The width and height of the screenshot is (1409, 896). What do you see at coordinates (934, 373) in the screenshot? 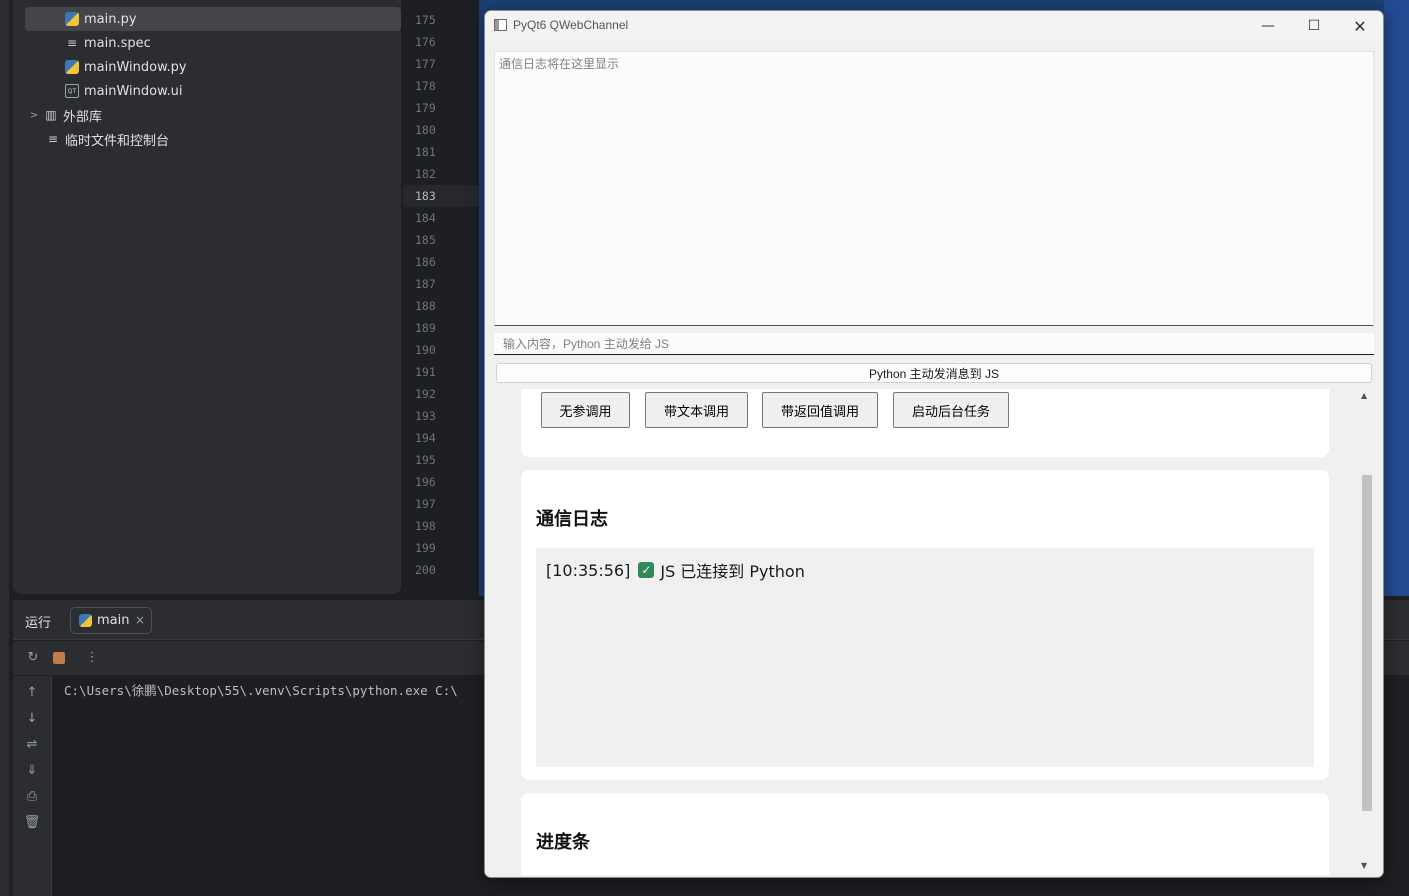
I see `send-to-js-button: Python 主动发消息到 JS` at bounding box center [934, 373].